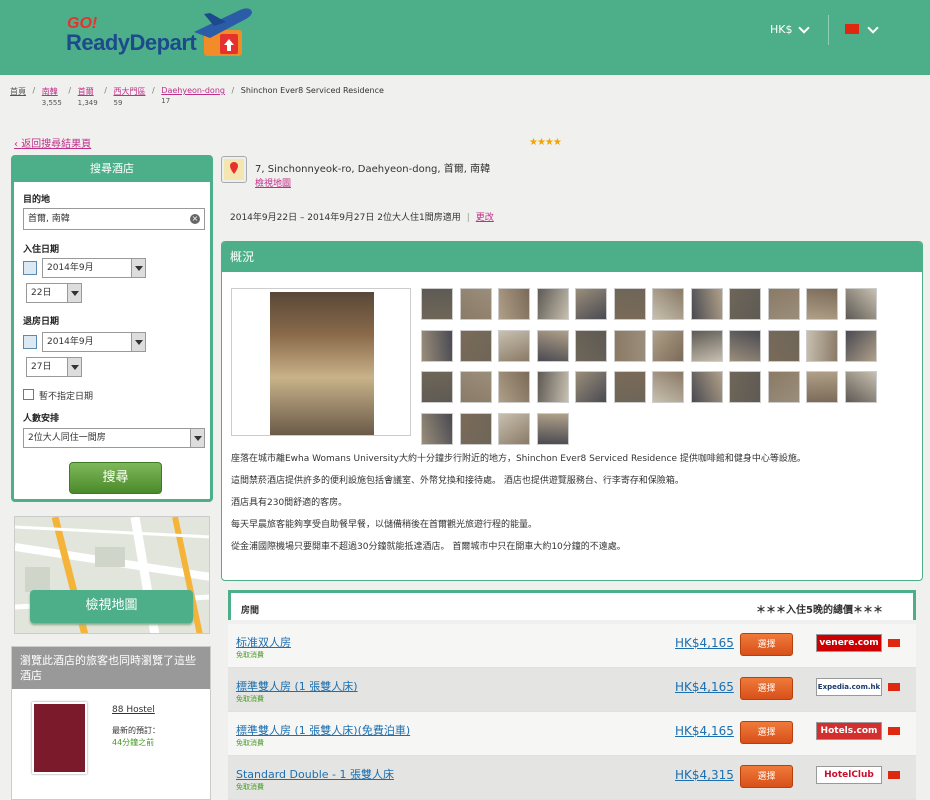 This screenshot has height=800, width=930. Describe the element at coordinates (485, 218) in the screenshot. I see `change-dates-link: 更改` at that location.